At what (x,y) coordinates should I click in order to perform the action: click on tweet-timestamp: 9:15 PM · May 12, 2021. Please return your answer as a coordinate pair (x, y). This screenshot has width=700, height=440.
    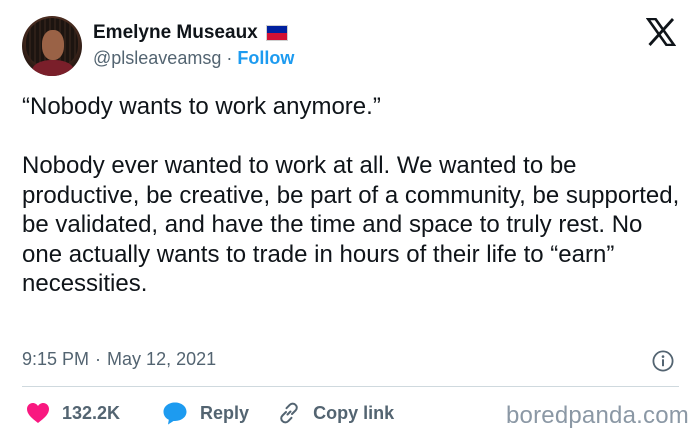
    Looking at the image, I should click on (119, 359).